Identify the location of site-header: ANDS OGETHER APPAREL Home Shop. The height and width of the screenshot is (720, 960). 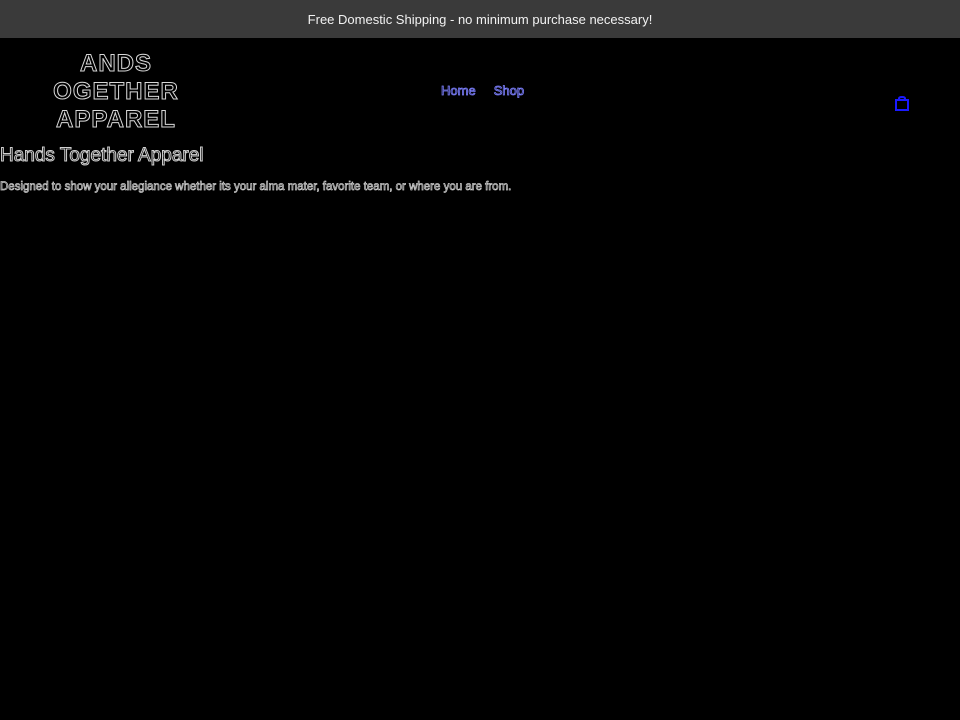
(480, 88).